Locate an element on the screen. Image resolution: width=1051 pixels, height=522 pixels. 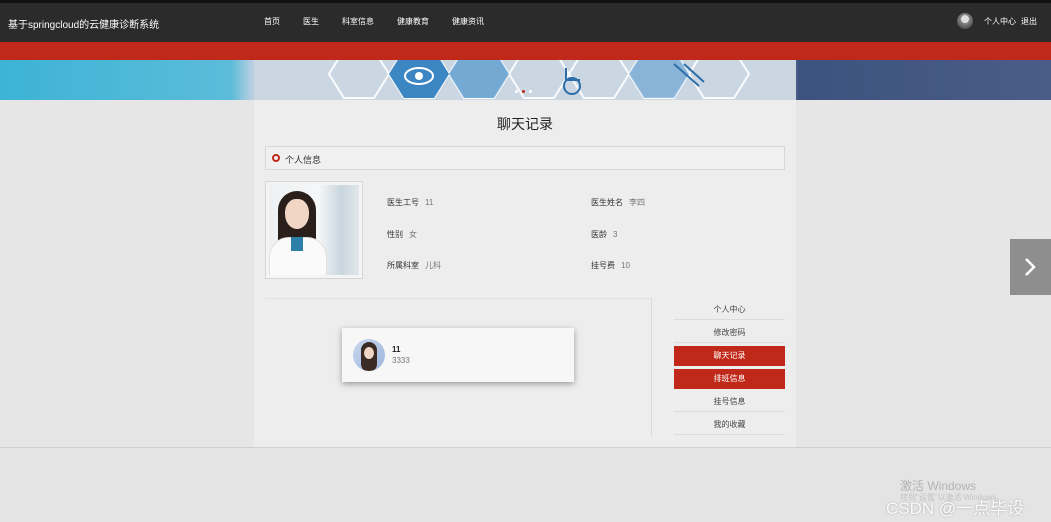
department-label: 所属科室 is located at coordinates (403, 265).